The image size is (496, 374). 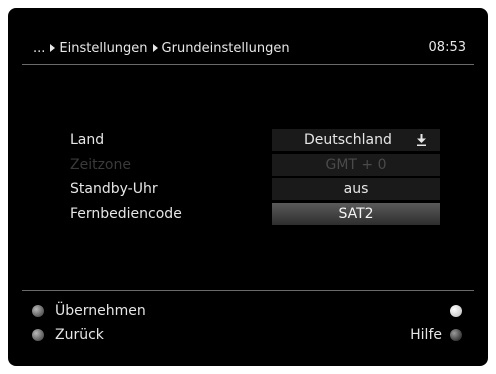 I want to click on fernbediencode-value-field: SAT2, so click(x=356, y=214).